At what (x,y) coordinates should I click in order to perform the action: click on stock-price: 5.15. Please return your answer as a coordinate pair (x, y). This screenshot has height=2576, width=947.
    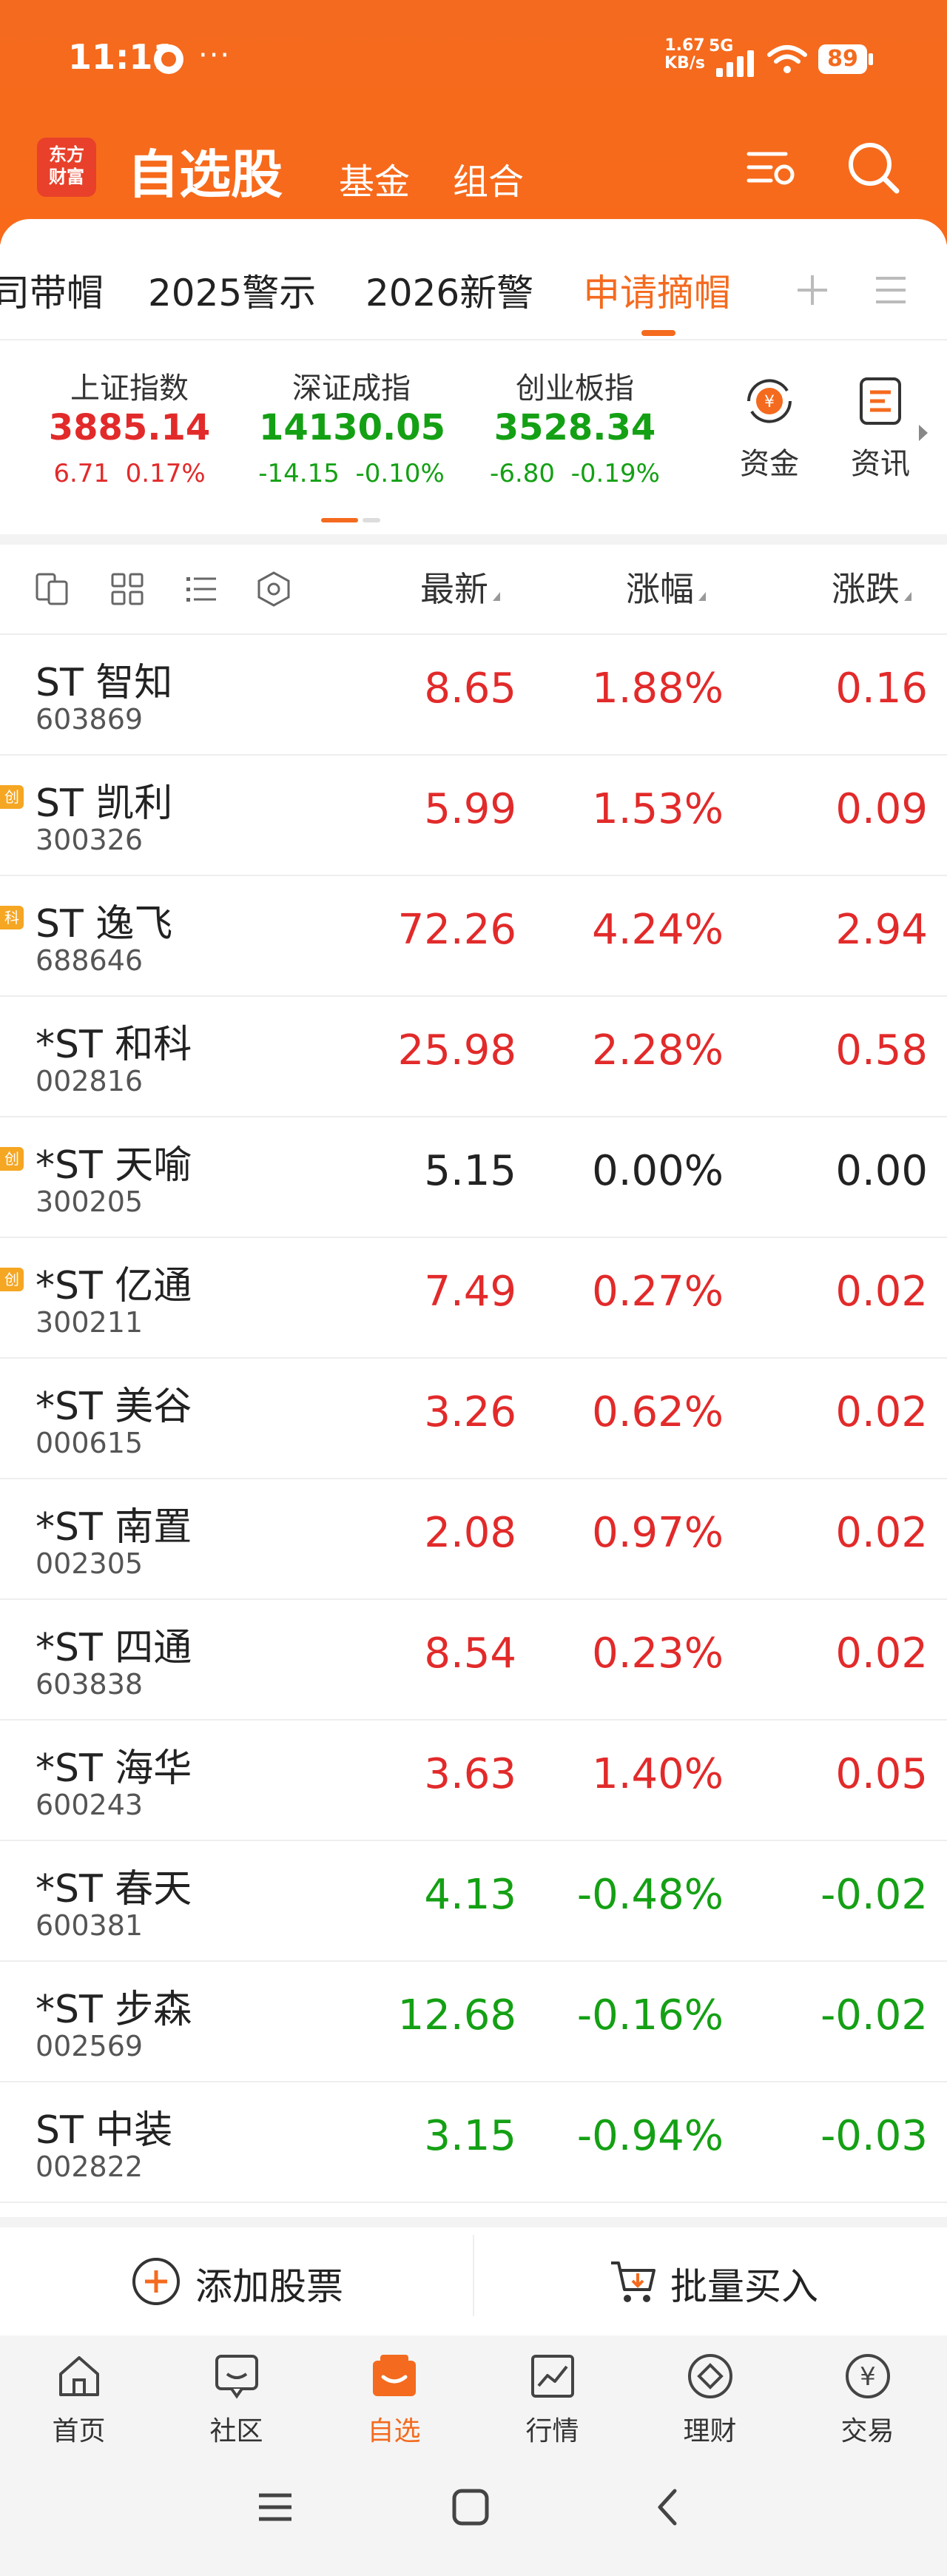
    Looking at the image, I should click on (470, 1171).